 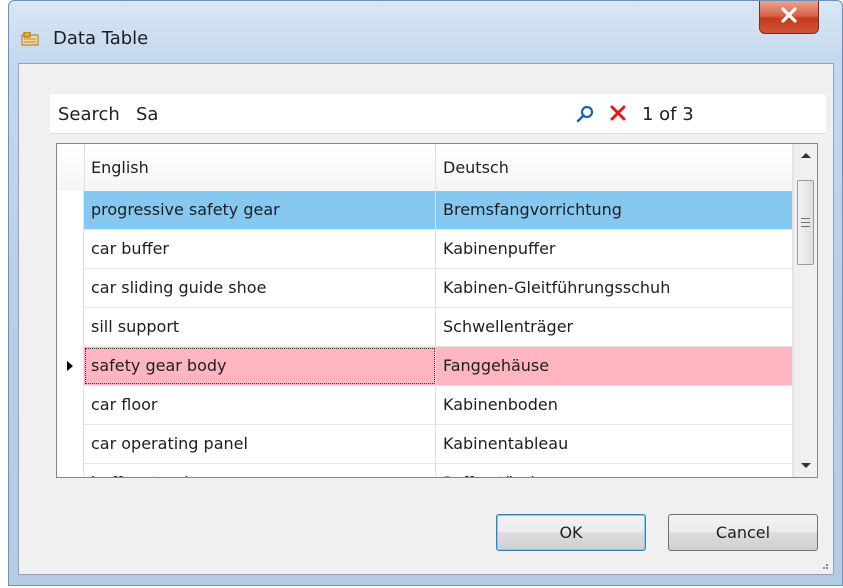 What do you see at coordinates (71, 167) in the screenshot?
I see `row-header-corner` at bounding box center [71, 167].